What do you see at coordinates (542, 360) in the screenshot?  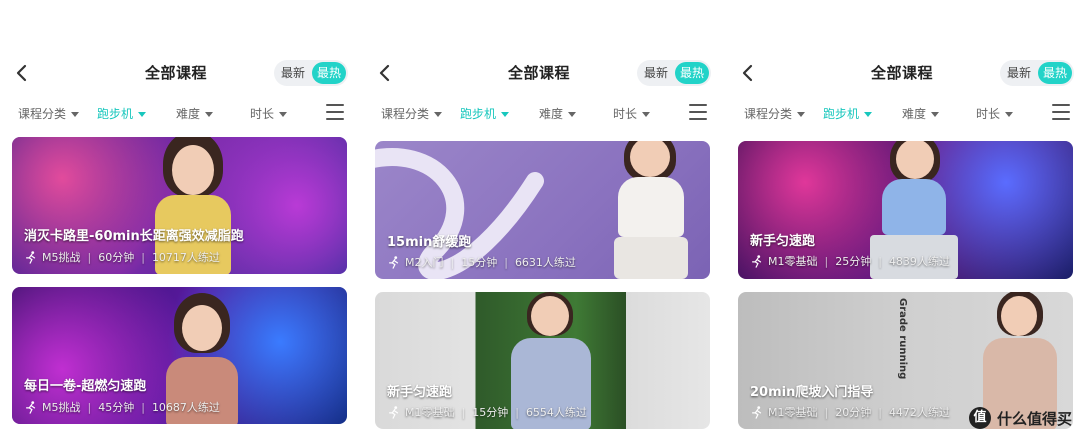 I see `course-card: 新手匀速跑 M1零基础 | 15分钟 | 6554人练过` at bounding box center [542, 360].